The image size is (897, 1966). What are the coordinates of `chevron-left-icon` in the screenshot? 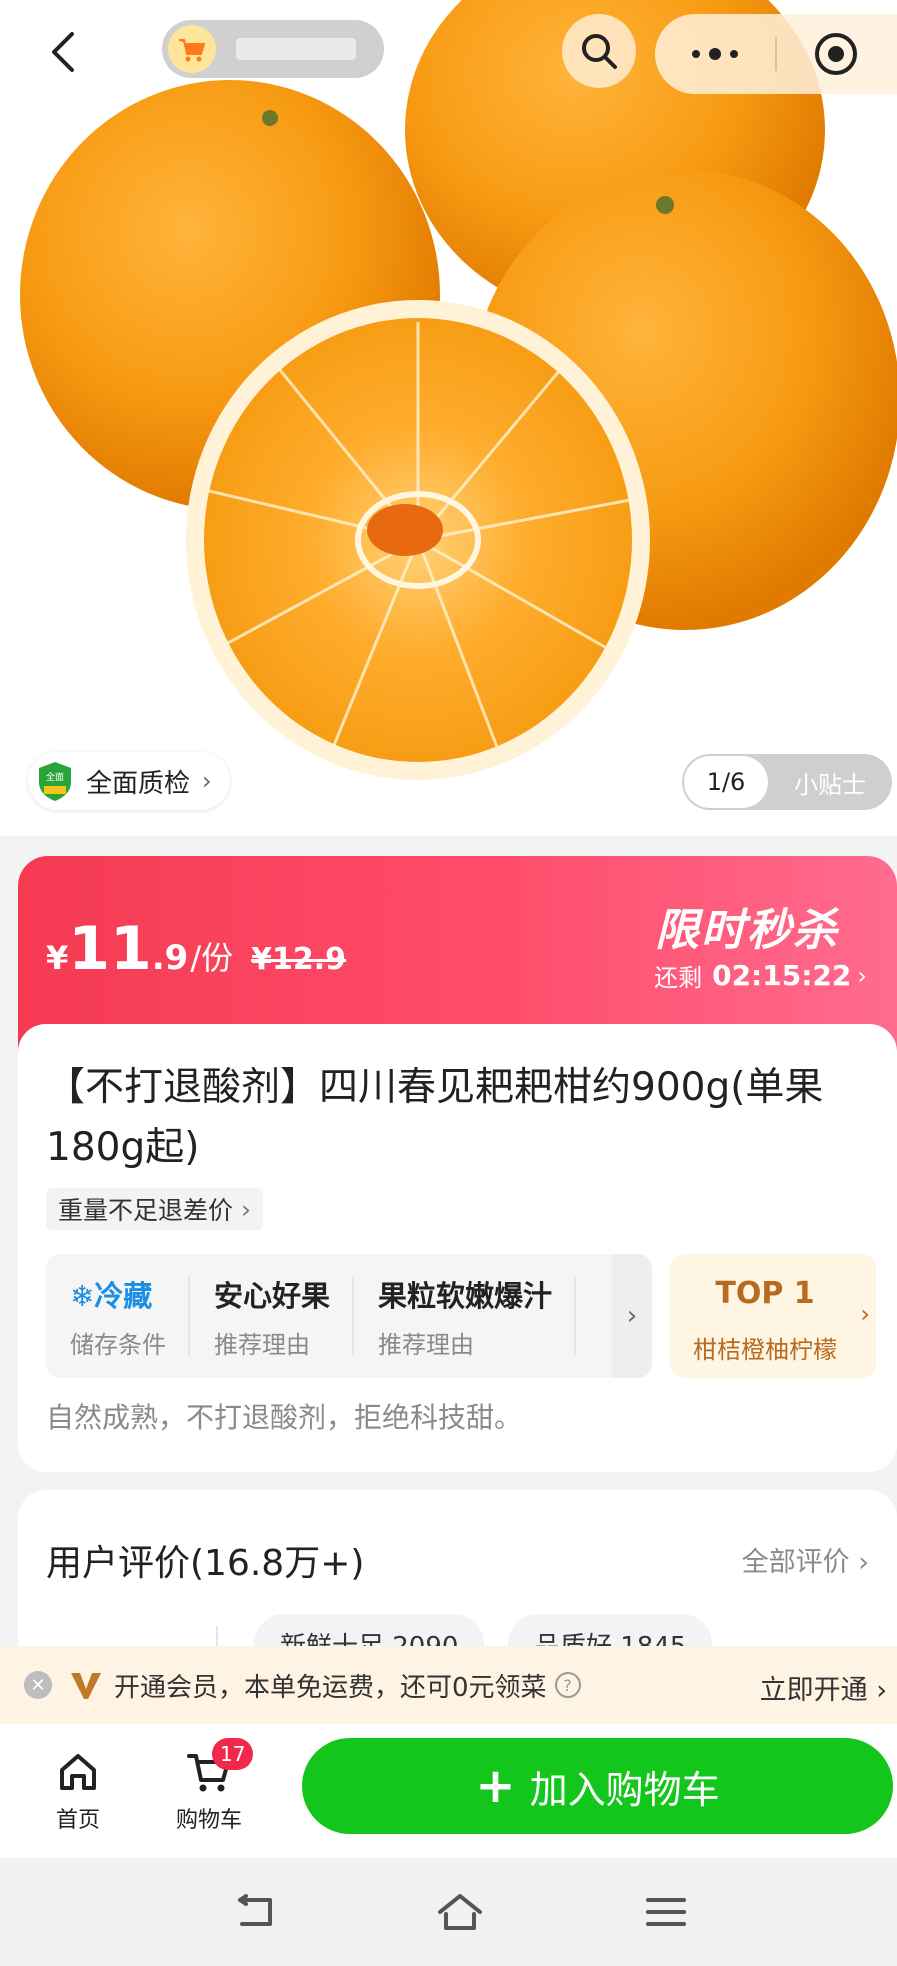 It's located at (63, 52).